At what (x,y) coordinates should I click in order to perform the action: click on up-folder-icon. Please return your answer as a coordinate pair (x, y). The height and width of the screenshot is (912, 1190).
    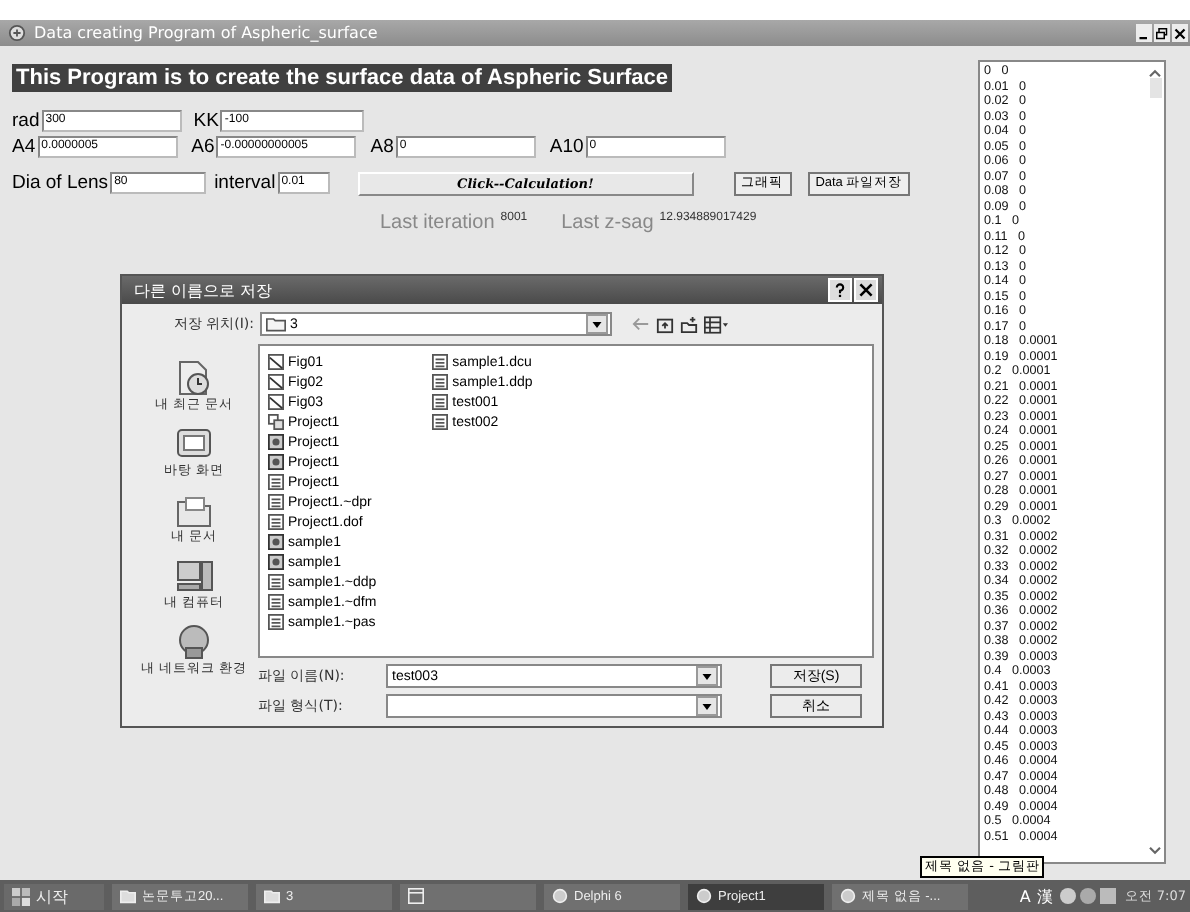
    Looking at the image, I should click on (665, 324).